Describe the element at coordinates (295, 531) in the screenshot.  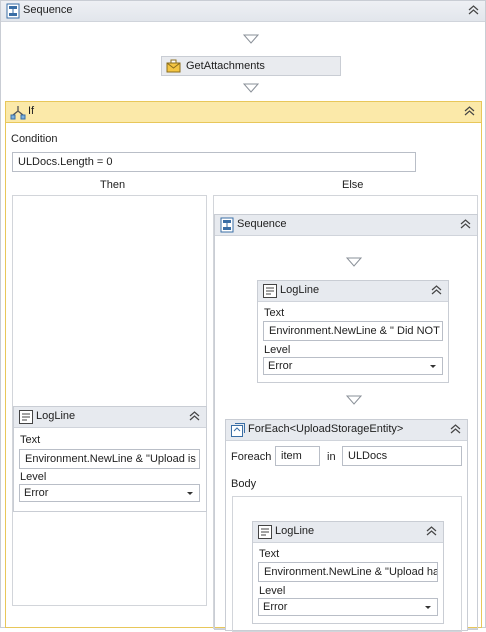
I see `foreach-logline-title: LogLine` at that location.